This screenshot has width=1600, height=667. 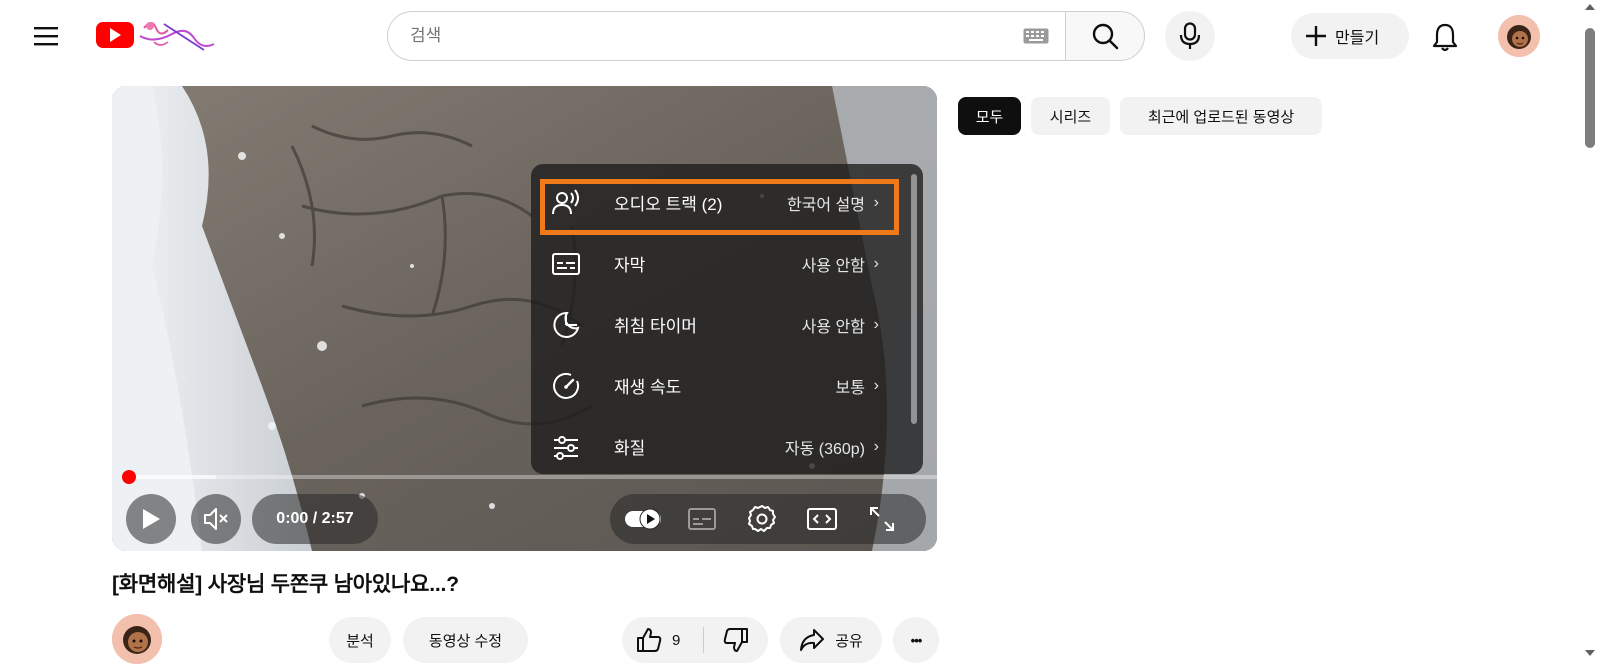 I want to click on youtube-logo, so click(x=159, y=35).